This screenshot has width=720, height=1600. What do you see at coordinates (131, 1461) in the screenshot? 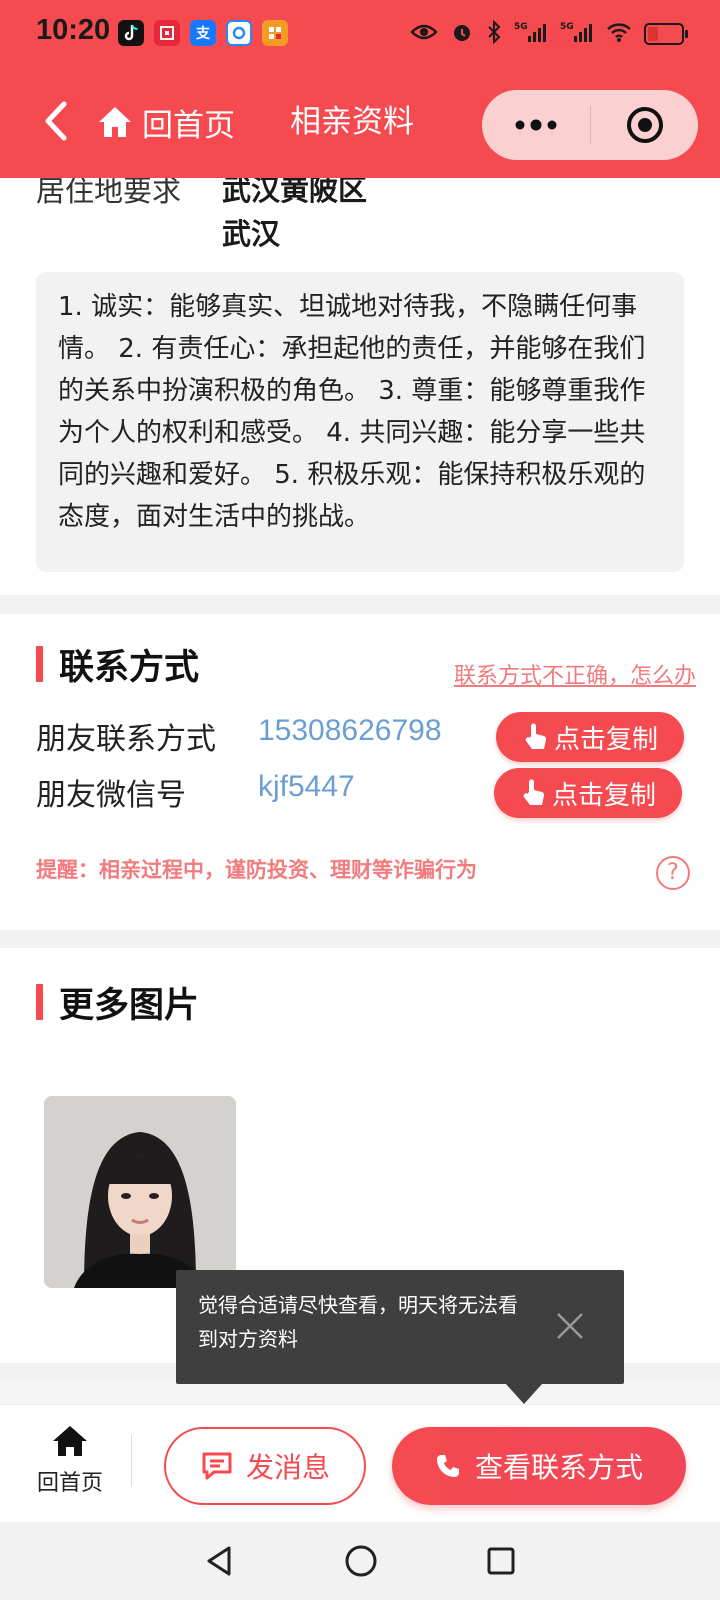
I see `action-divider` at bounding box center [131, 1461].